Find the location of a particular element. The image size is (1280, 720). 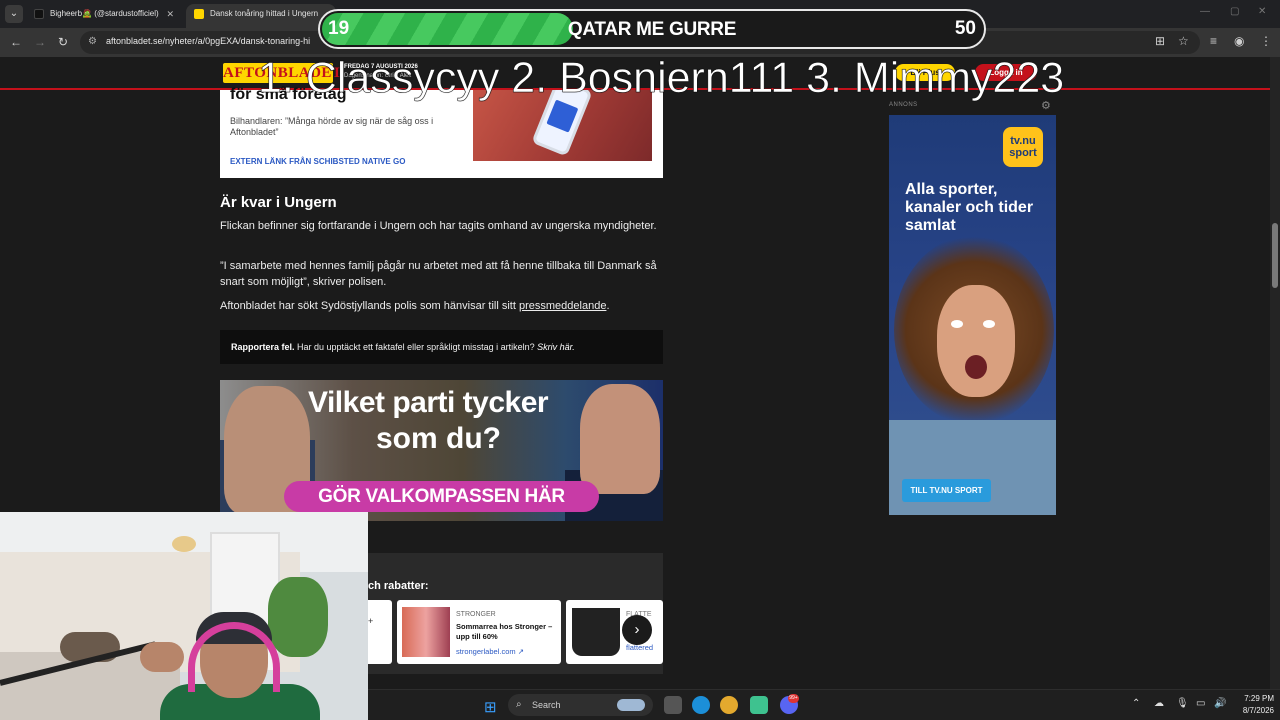

carousel-next-button: › is located at coordinates (637, 630).